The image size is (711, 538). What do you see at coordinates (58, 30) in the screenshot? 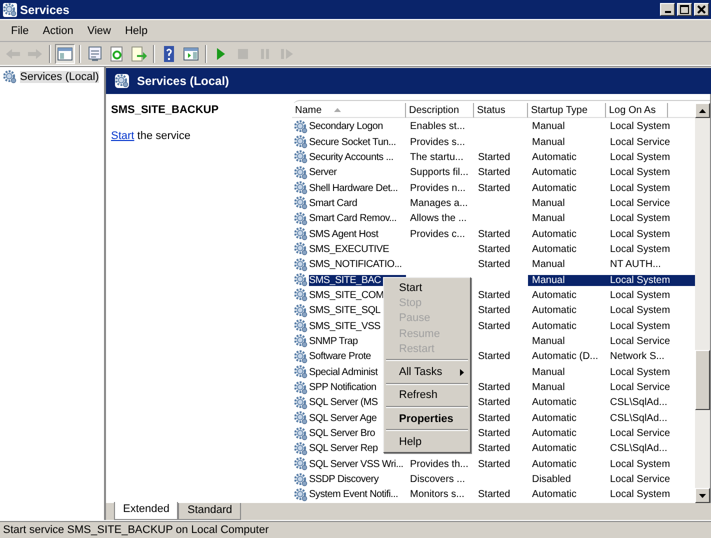
I see `menu-item: Action` at bounding box center [58, 30].